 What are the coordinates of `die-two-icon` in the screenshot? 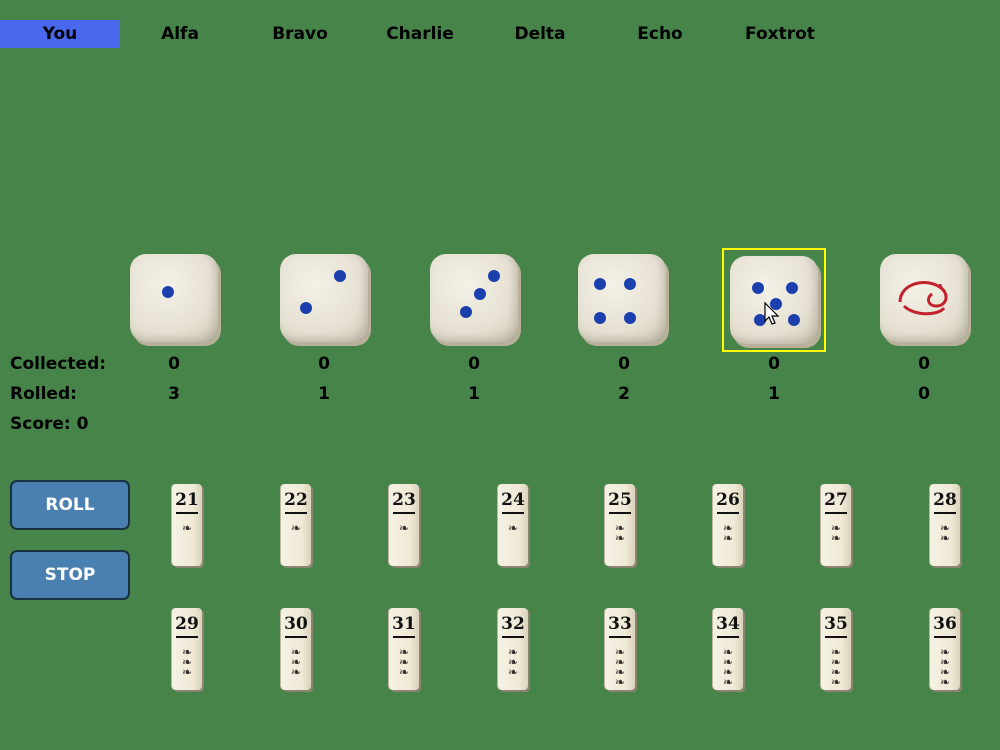 It's located at (324, 298).